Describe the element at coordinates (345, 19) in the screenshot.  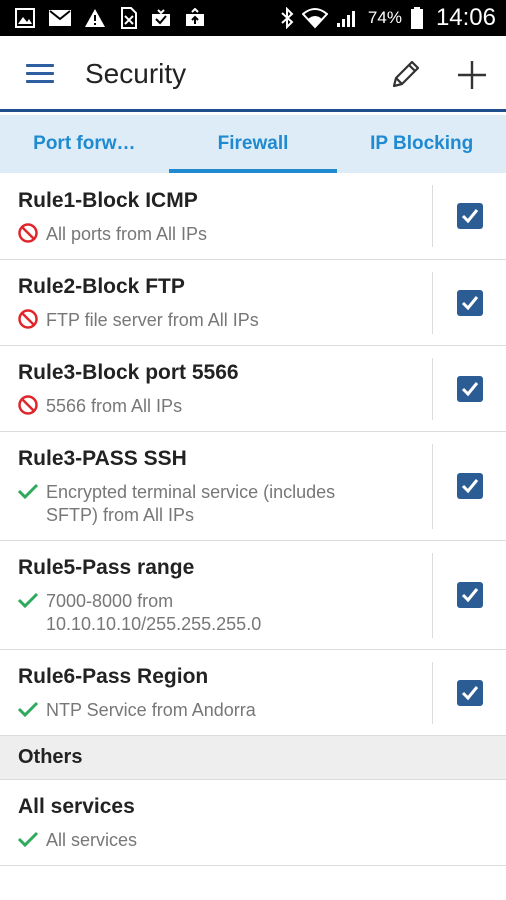
I see `signal-icon` at that location.